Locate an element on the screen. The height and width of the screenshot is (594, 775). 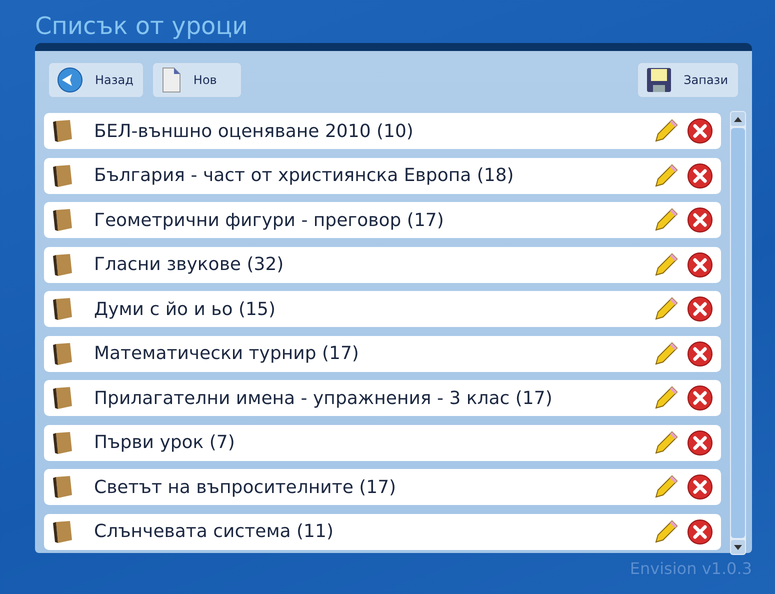
lesson-title: Прилагателни имена - упражнения - 3 клас (17) is located at coordinates (324, 398).